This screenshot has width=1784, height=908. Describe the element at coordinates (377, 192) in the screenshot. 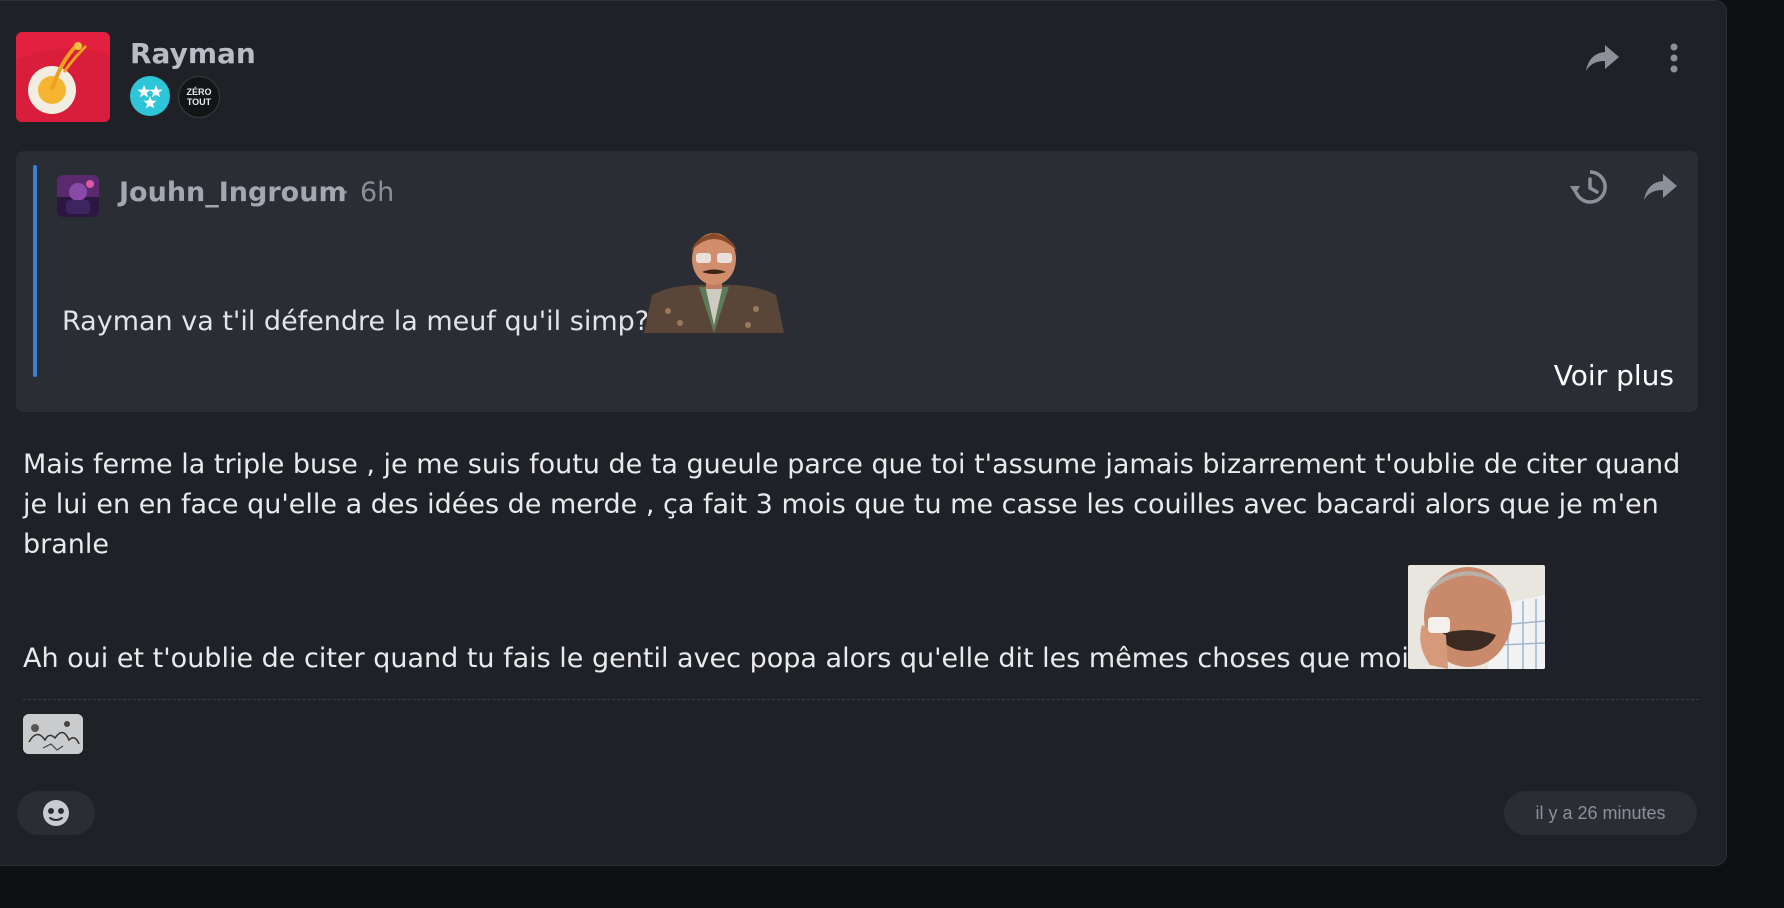

I see `quote-time: 6h` at that location.